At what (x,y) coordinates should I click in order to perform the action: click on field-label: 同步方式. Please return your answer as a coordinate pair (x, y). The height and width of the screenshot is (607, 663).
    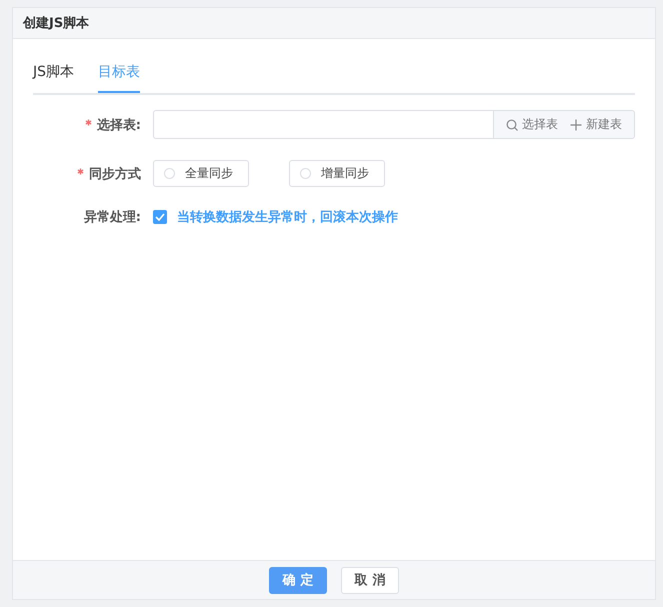
    Looking at the image, I should click on (115, 174).